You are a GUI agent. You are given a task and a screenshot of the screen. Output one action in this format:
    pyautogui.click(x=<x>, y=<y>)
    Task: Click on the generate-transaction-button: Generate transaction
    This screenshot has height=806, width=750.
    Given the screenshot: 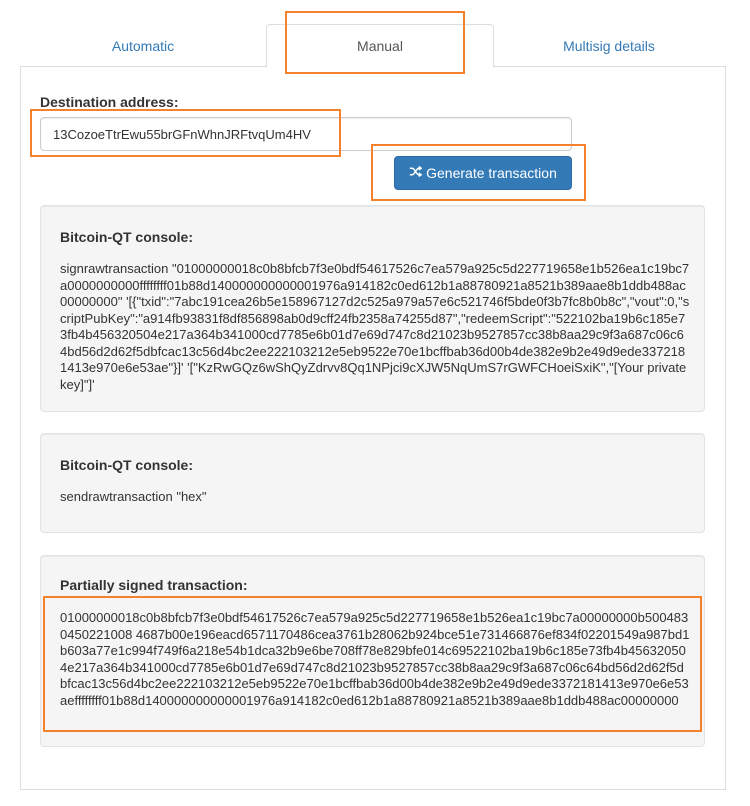 What is the action you would take?
    pyautogui.click(x=483, y=173)
    